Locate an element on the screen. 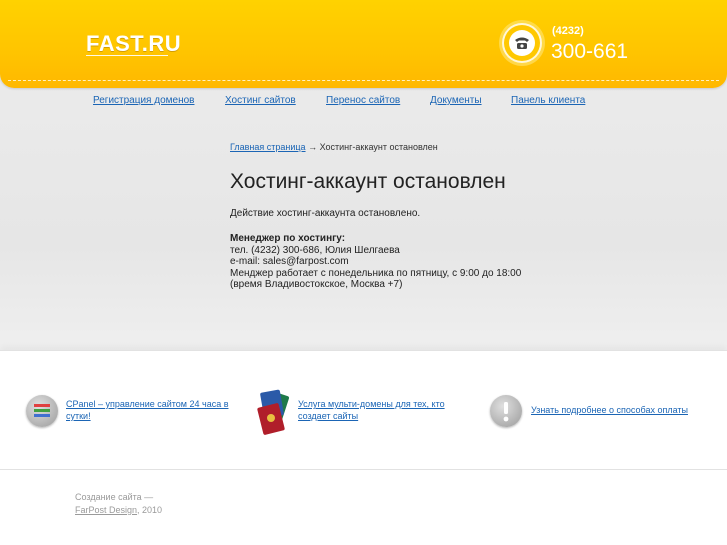 The height and width of the screenshot is (545, 727). nav-item-hosting: Хостинг сайтов is located at coordinates (260, 100).